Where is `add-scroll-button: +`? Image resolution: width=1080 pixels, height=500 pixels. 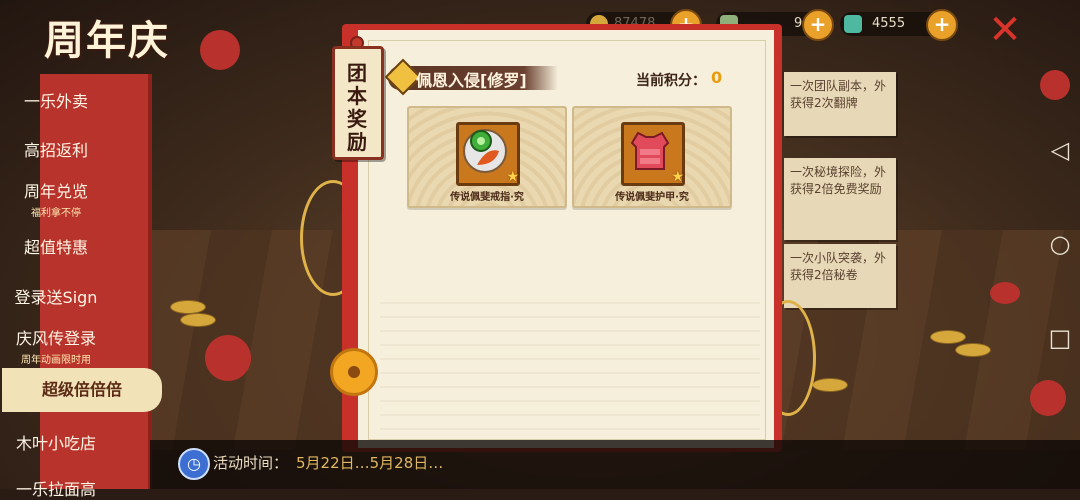
add-scroll-button: + is located at coordinates (818, 25).